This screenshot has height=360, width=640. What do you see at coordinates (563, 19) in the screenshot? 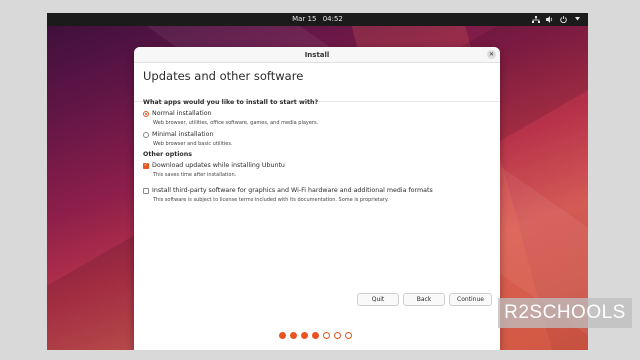
I see `power-icon` at bounding box center [563, 19].